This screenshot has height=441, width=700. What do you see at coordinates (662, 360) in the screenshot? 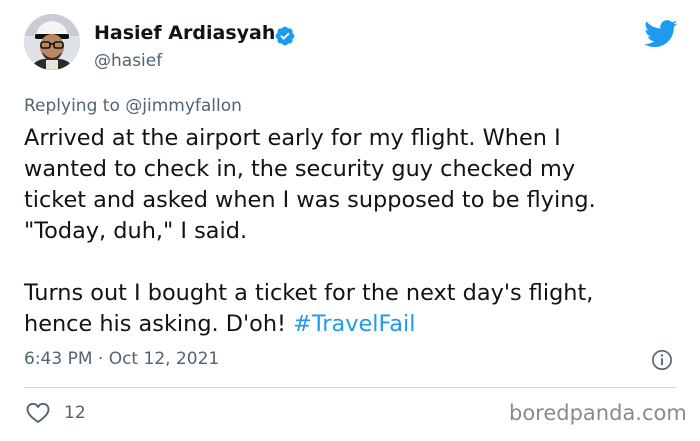
I see `info-icon` at bounding box center [662, 360].